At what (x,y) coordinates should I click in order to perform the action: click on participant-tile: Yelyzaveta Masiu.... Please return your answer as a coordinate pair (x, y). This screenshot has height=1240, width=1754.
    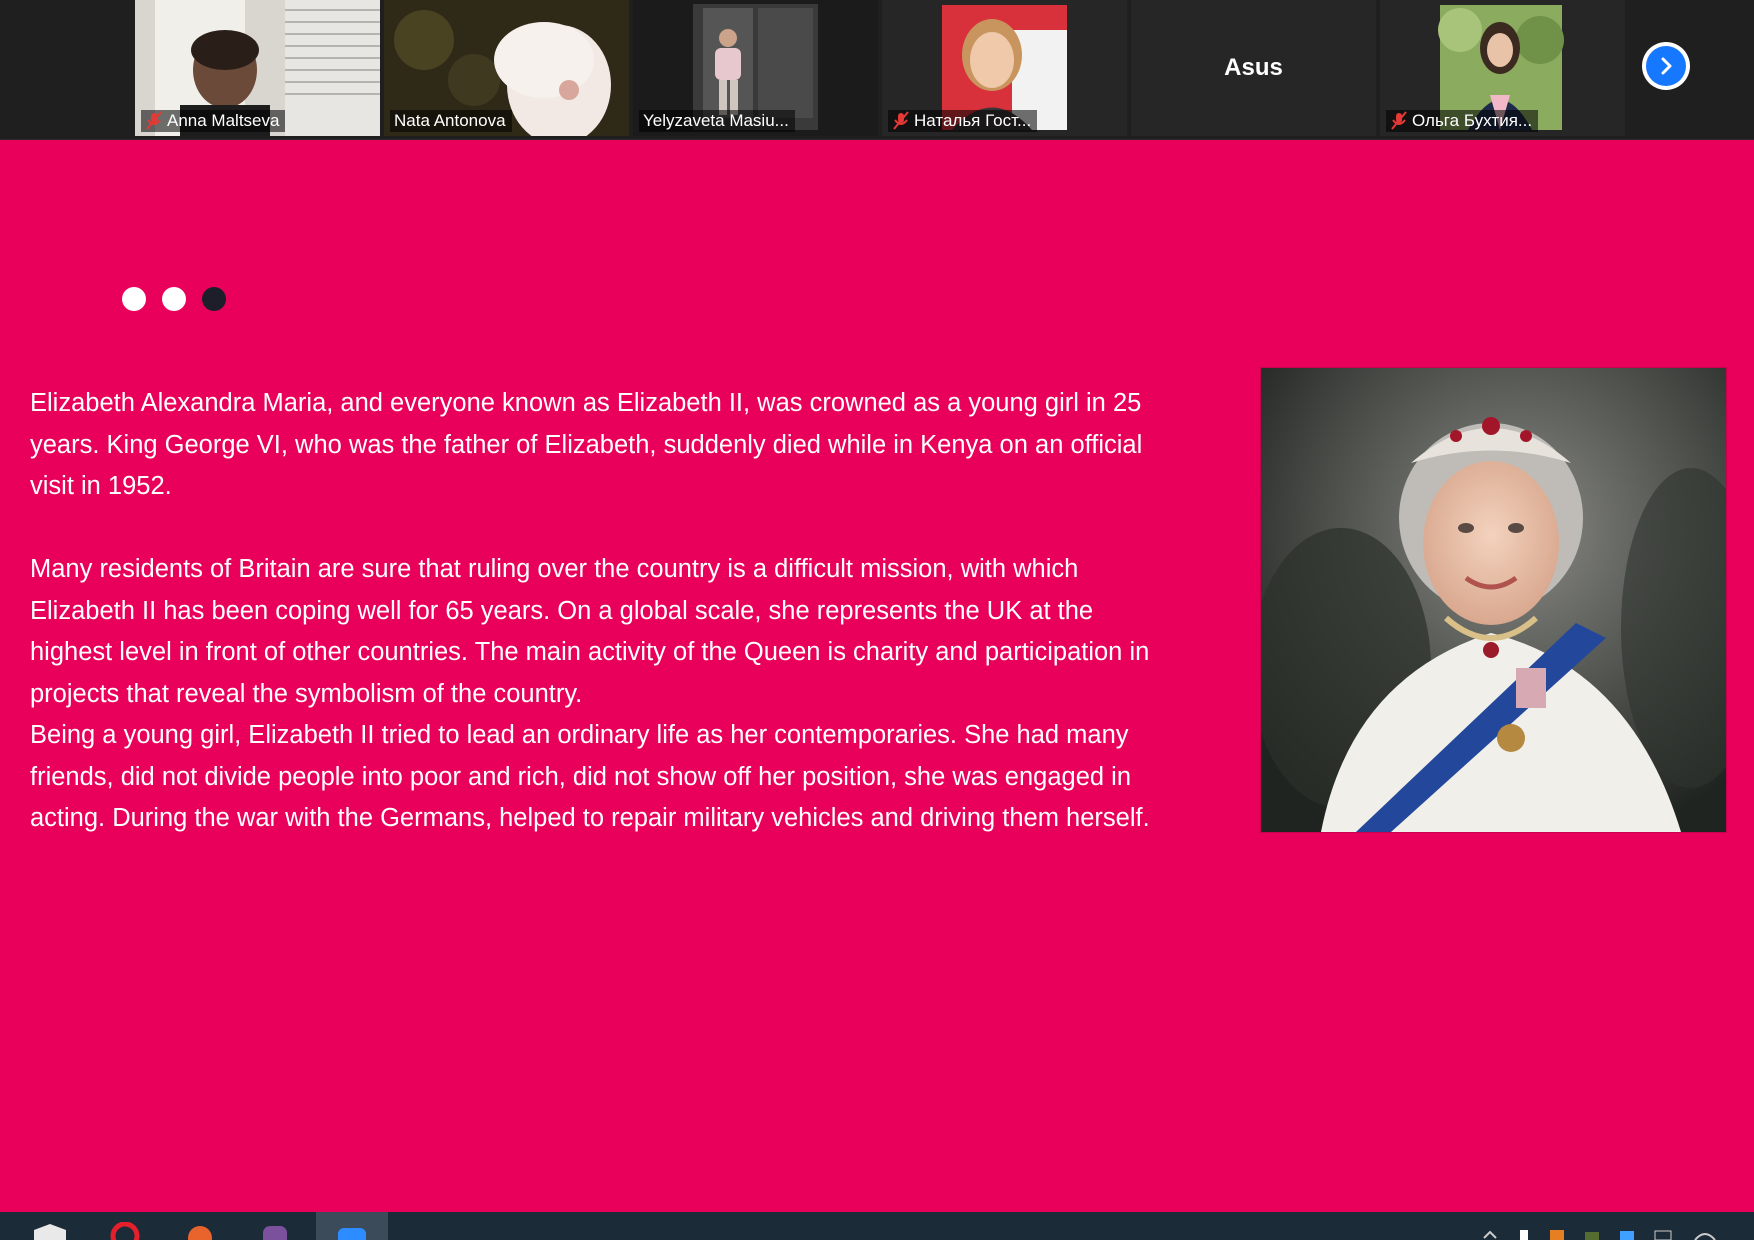
    Looking at the image, I should click on (755, 68).